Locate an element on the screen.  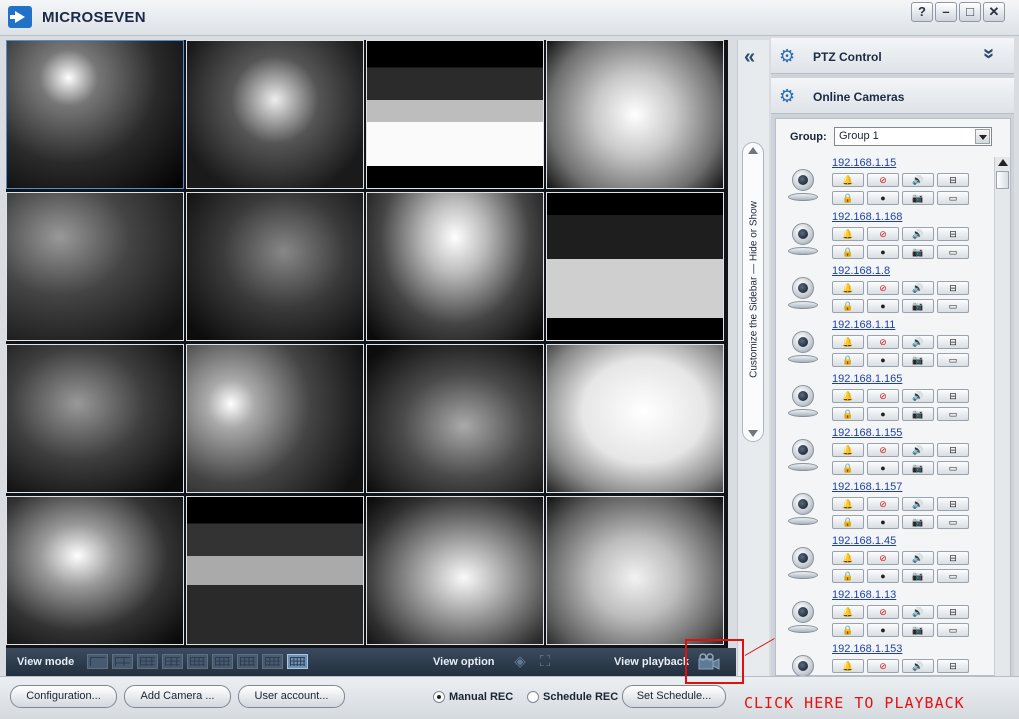
camera-ip-link: 192.168.1.165 is located at coordinates (867, 379).